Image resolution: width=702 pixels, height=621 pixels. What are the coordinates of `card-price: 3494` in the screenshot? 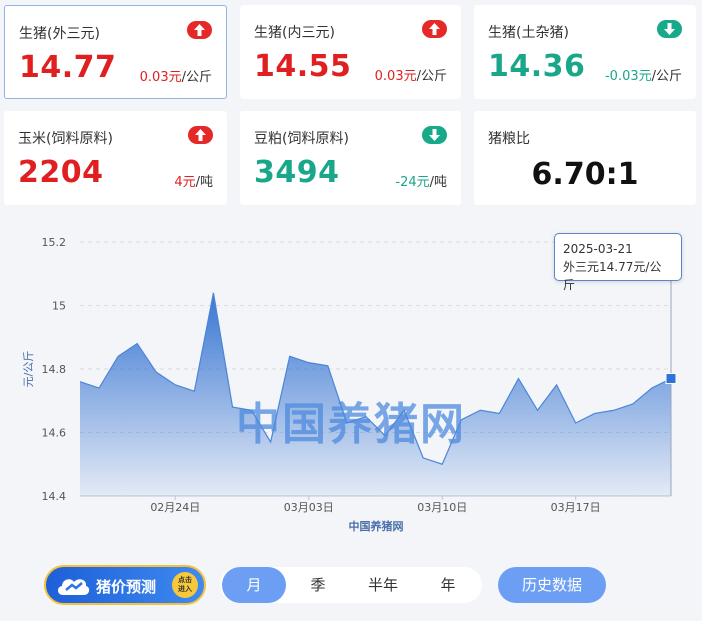 It's located at (297, 172).